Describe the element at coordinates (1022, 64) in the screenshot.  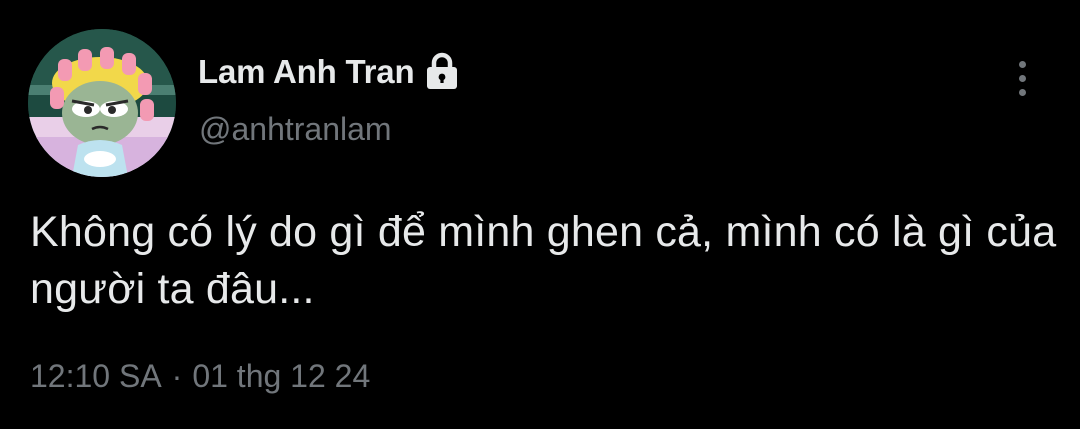
I see `more-vertical-icon` at that location.